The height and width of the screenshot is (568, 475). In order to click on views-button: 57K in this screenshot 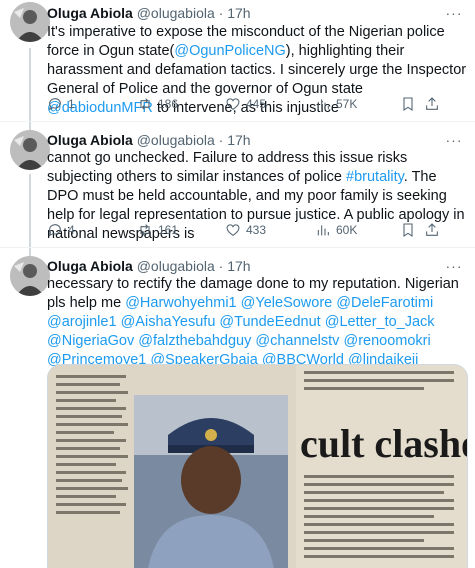, I will do `click(336, 104)`.